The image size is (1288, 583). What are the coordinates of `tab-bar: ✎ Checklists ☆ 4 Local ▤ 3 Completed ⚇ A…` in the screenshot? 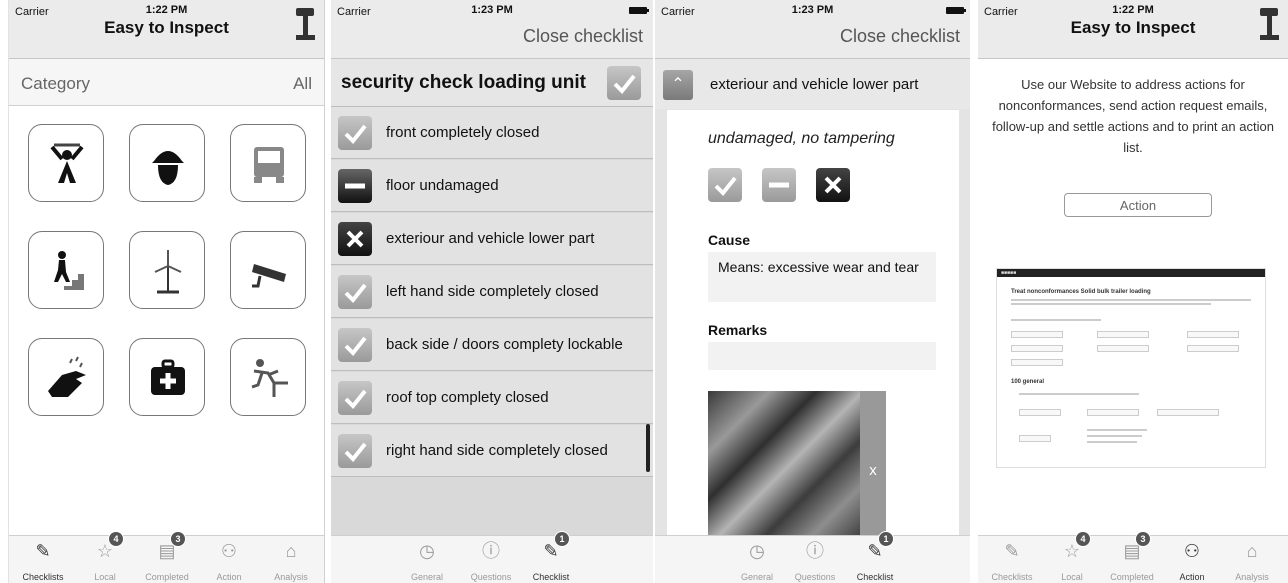 It's located at (1133, 557).